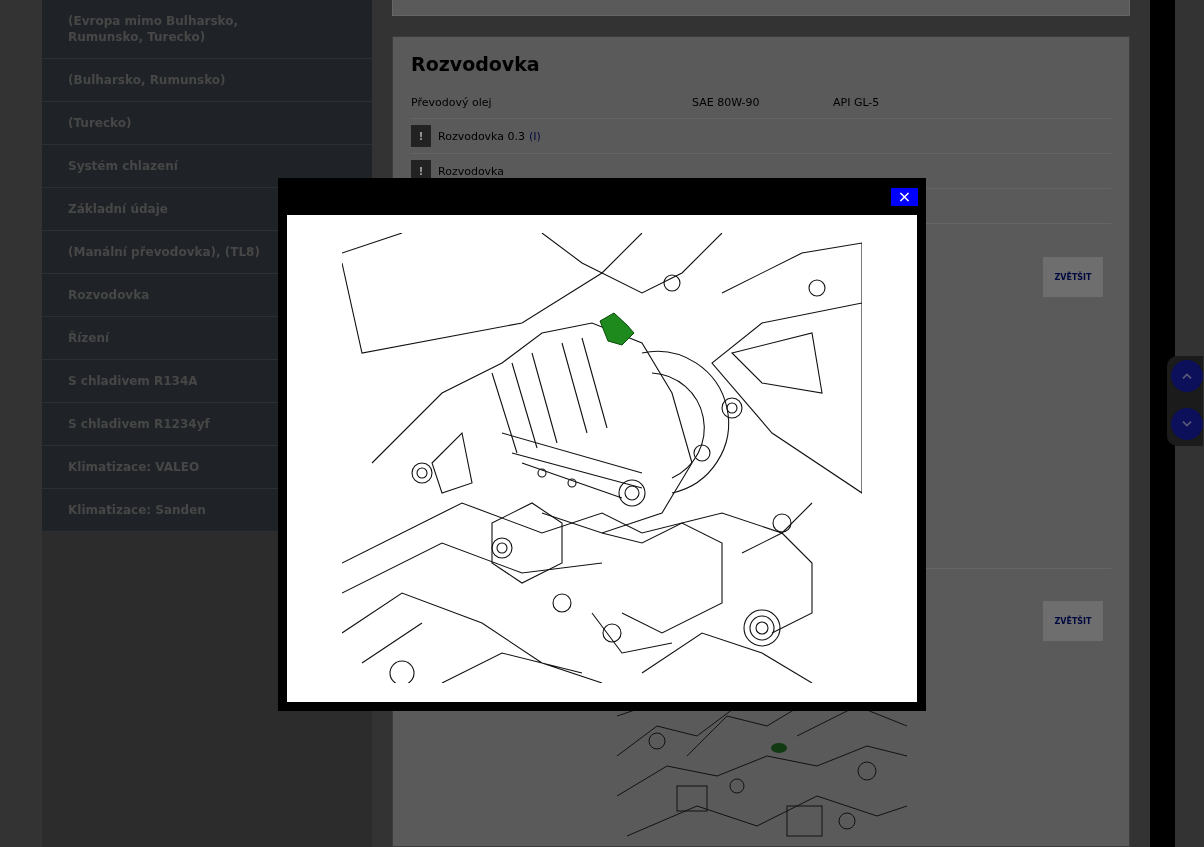 The height and width of the screenshot is (847, 1204). What do you see at coordinates (726, 102) in the screenshot?
I see `fluid-grade: SAE 80W-90` at bounding box center [726, 102].